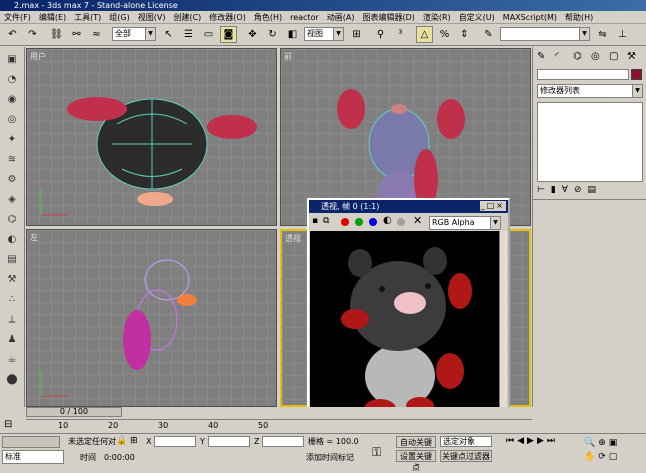  I want to click on play-icon: ▶, so click(532, 441).